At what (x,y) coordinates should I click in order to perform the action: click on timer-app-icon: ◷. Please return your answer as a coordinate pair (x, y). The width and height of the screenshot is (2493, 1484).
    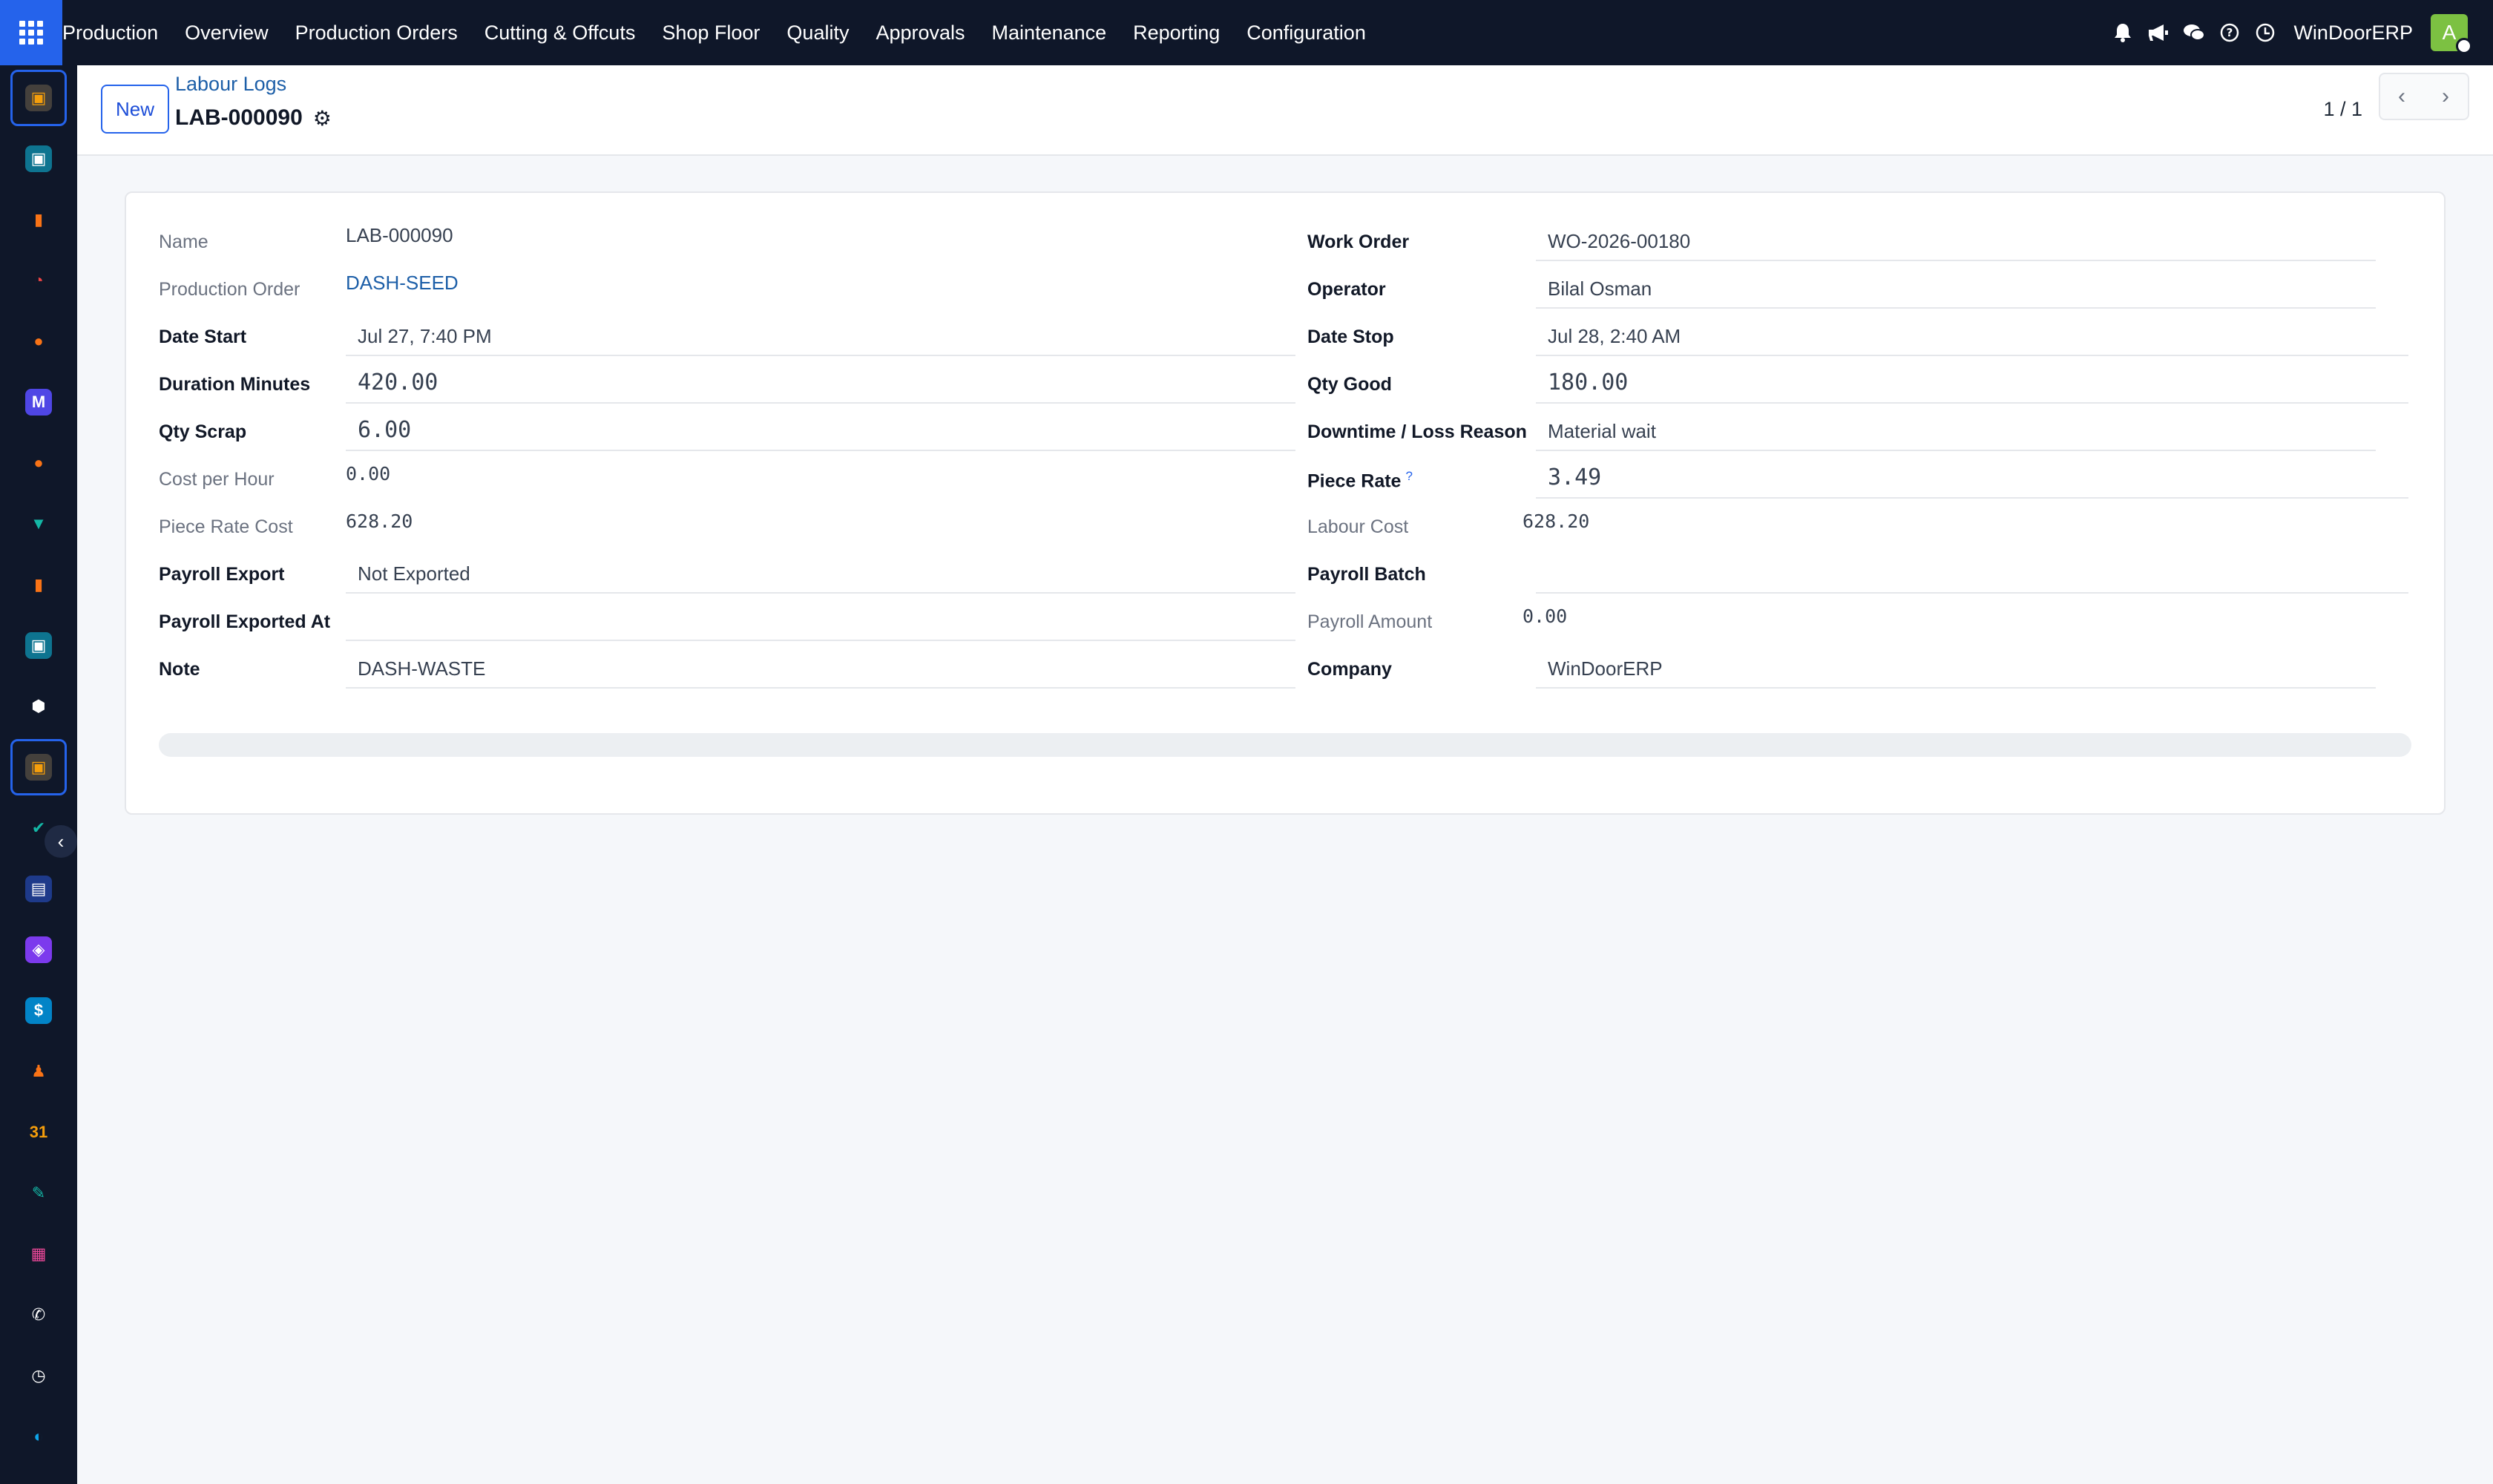
    Looking at the image, I should click on (38, 1375).